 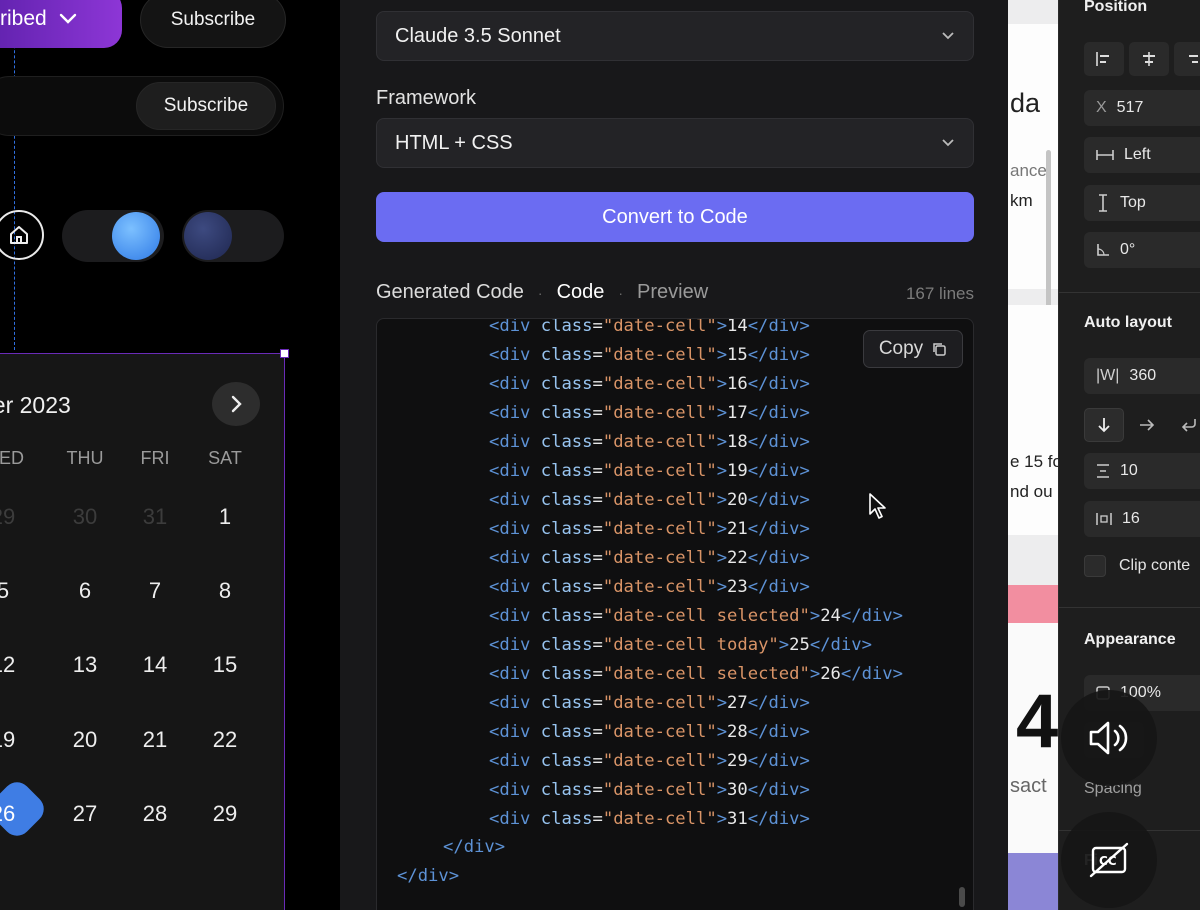 I want to click on calendar-day: 31, so click(x=155, y=517).